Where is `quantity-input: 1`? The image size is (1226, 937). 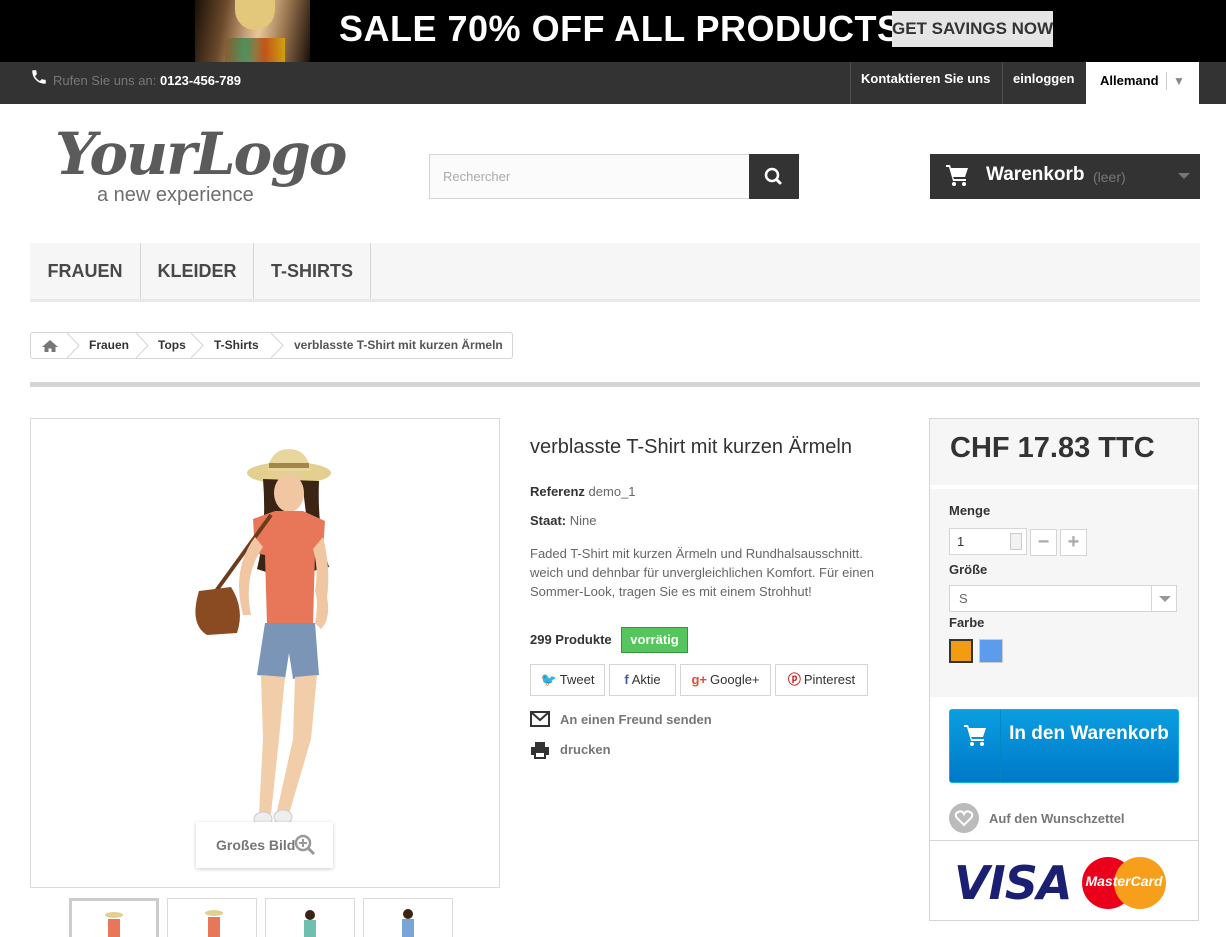
quantity-input: 1 is located at coordinates (988, 541).